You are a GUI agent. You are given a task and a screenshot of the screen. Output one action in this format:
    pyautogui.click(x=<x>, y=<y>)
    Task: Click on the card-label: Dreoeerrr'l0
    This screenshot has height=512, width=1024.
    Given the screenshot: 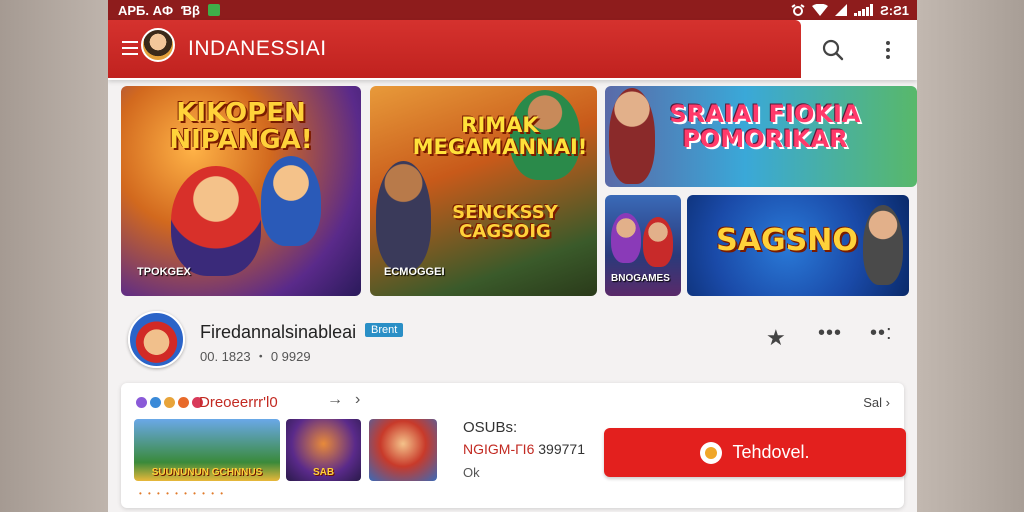 What is the action you would take?
    pyautogui.click(x=238, y=402)
    